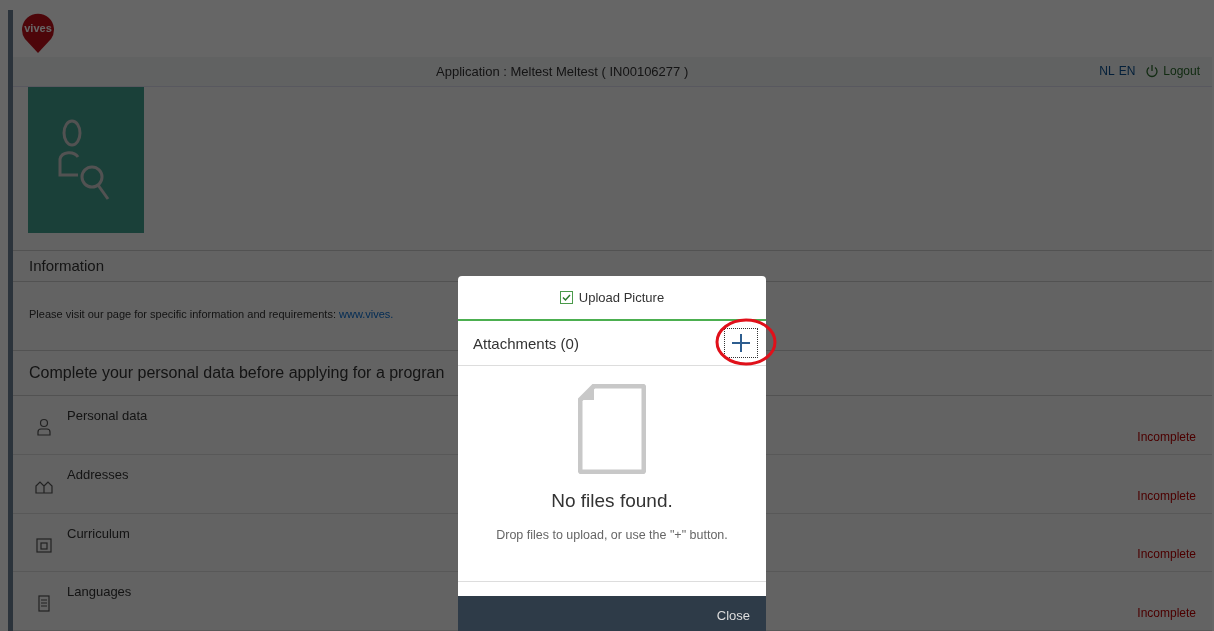 The height and width of the screenshot is (631, 1214). What do you see at coordinates (44, 427) in the screenshot?
I see `person-icon` at bounding box center [44, 427].